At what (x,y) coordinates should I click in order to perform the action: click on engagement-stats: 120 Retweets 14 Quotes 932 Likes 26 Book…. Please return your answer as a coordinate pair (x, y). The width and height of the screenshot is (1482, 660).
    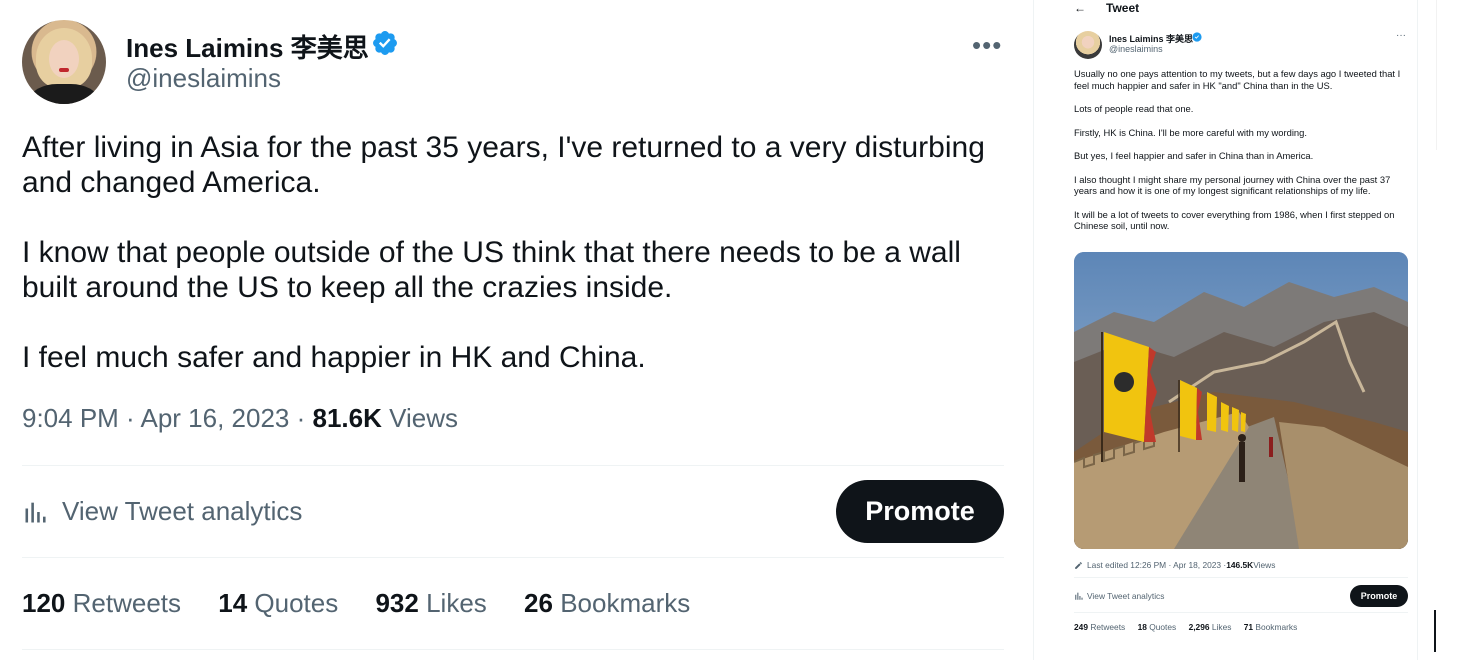
    Looking at the image, I should click on (371, 603).